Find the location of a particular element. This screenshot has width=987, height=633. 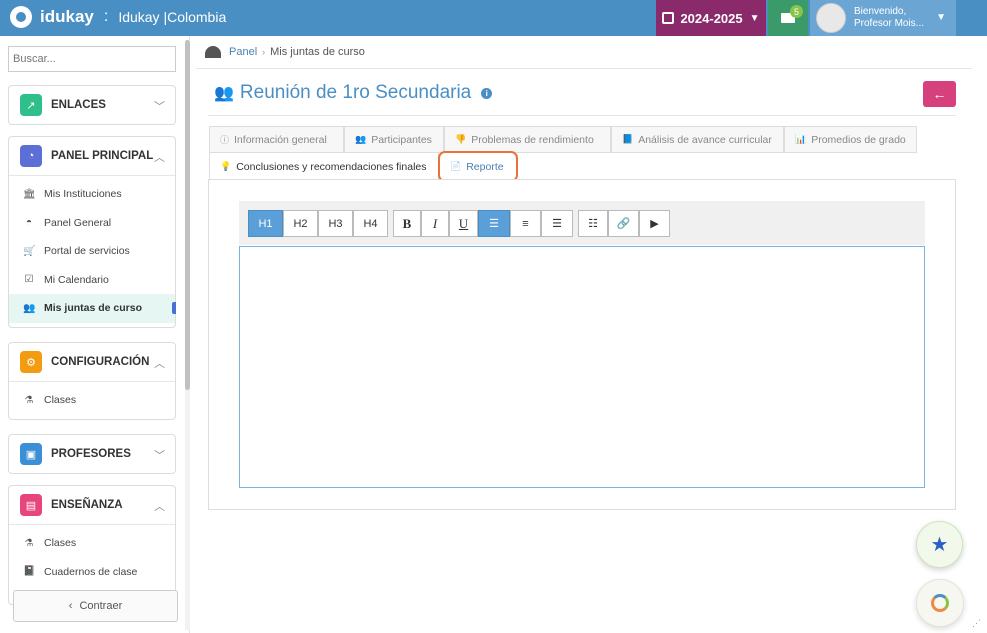

section-title: ENLACES is located at coordinates (78, 105).